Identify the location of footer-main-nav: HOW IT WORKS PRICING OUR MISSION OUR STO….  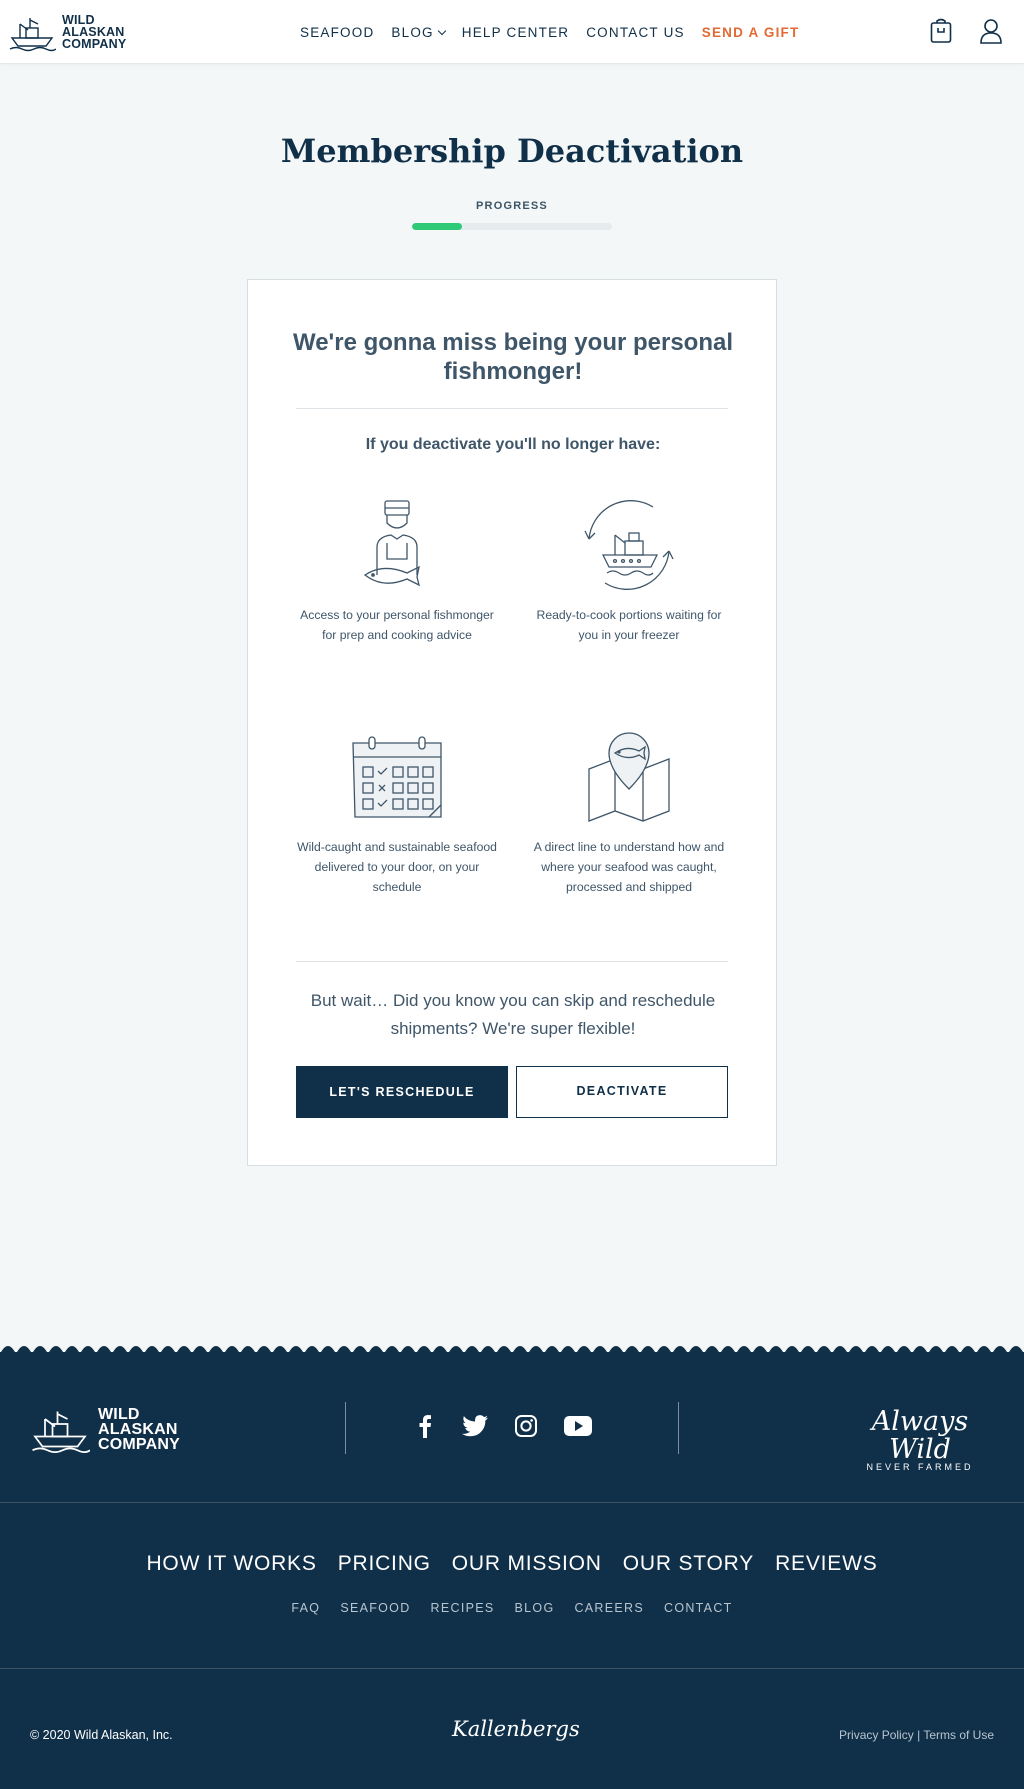
(512, 1564).